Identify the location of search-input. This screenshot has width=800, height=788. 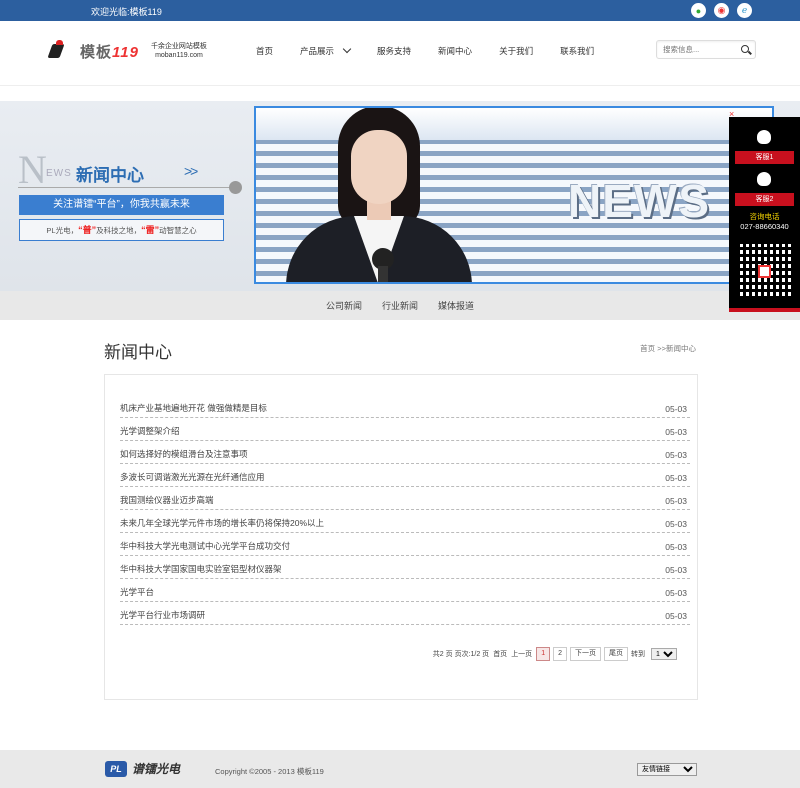
(696, 49).